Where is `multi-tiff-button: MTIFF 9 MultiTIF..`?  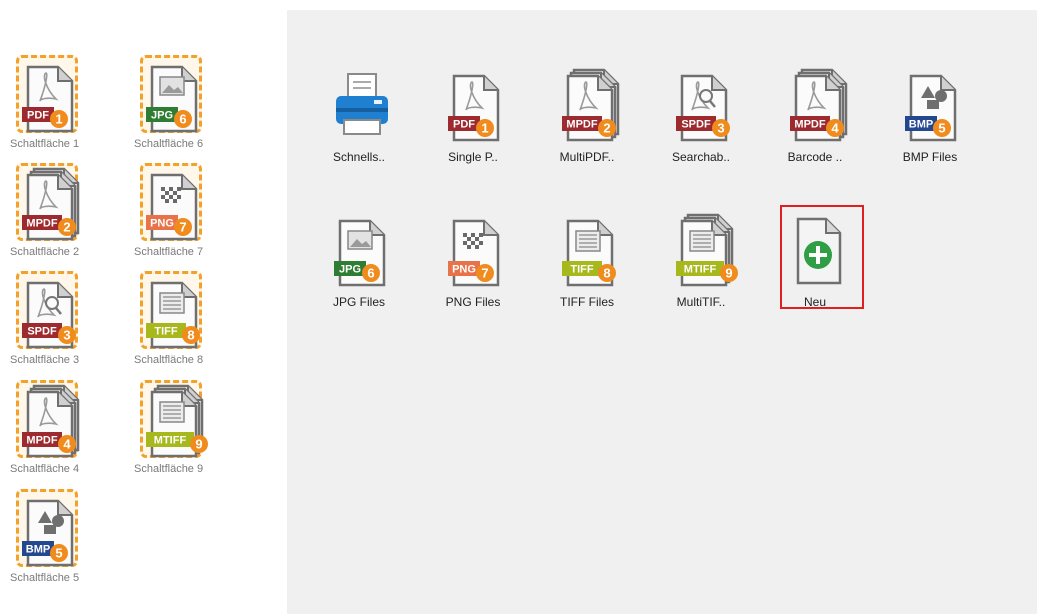
multi-tiff-button: MTIFF 9 MultiTIF.. is located at coordinates (701, 269).